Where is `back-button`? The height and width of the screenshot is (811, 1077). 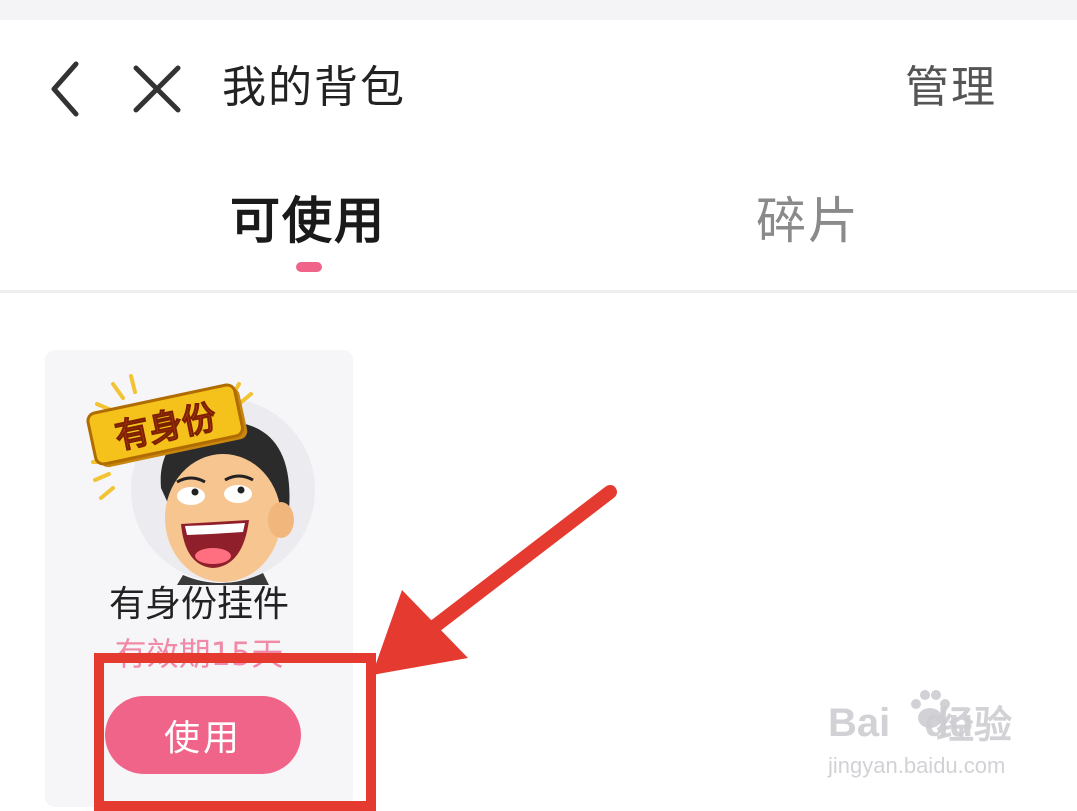 back-button is located at coordinates (66, 89).